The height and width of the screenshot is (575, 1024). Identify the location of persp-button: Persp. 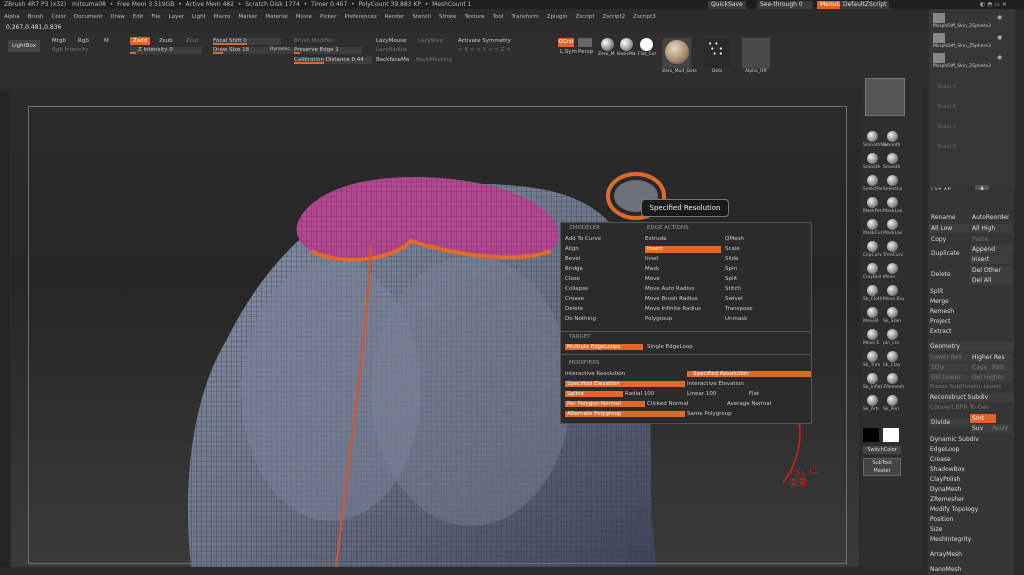
(585, 52).